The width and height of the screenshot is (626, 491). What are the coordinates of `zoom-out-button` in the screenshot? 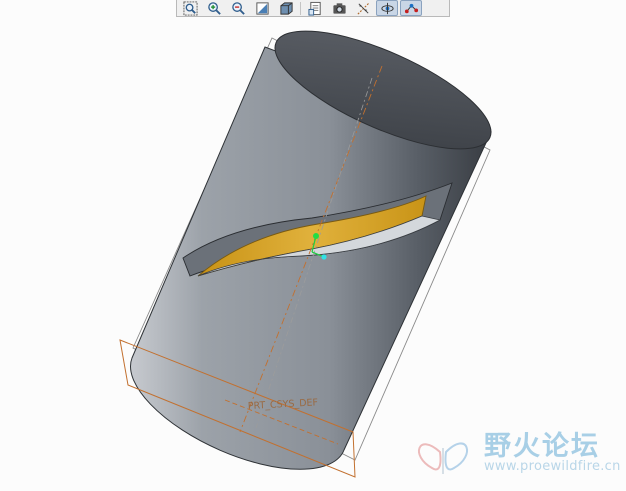 It's located at (238, 8).